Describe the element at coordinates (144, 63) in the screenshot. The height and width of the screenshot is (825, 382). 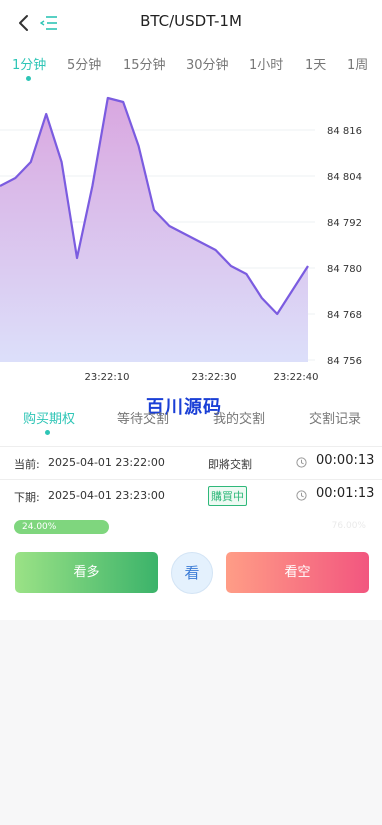
I see `tab-15min: 15分钟` at that location.